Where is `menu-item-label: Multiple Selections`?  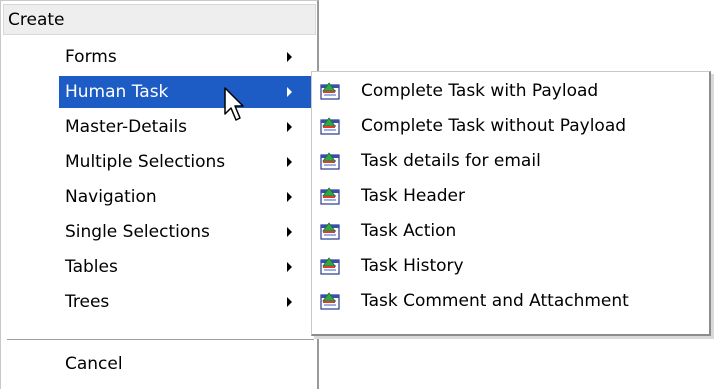 menu-item-label: Multiple Selections is located at coordinates (145, 162).